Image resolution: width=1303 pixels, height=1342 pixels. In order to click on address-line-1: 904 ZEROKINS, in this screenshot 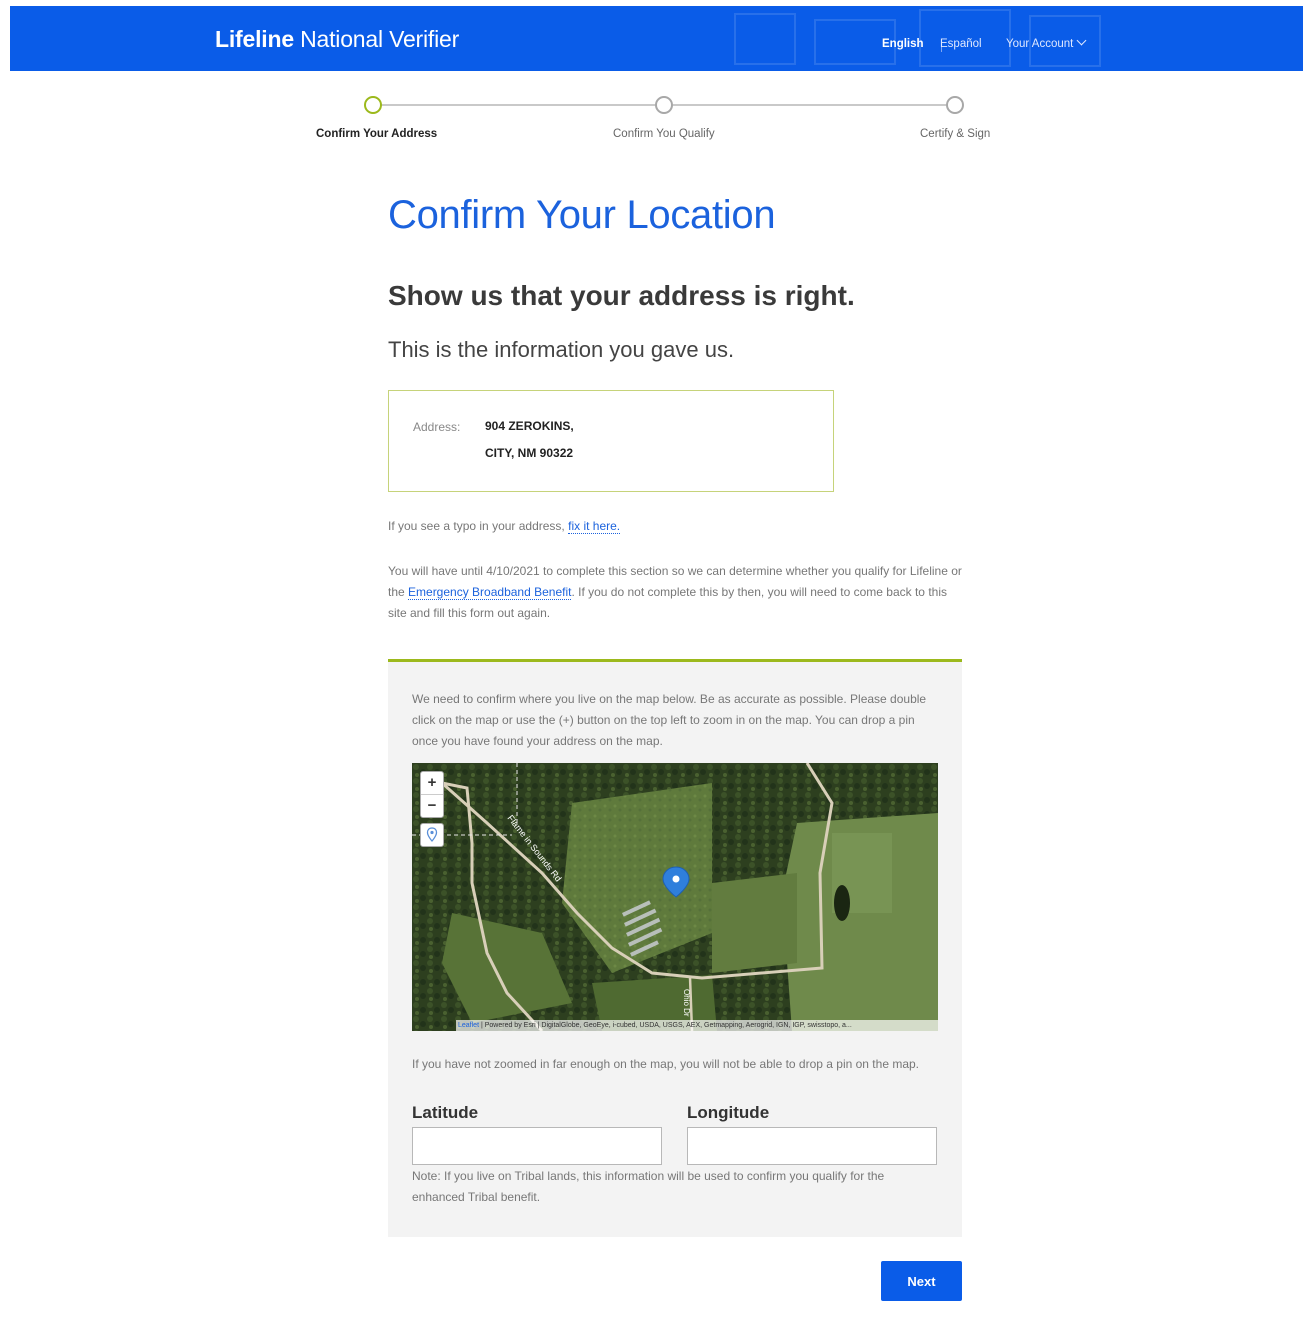, I will do `click(529, 426)`.